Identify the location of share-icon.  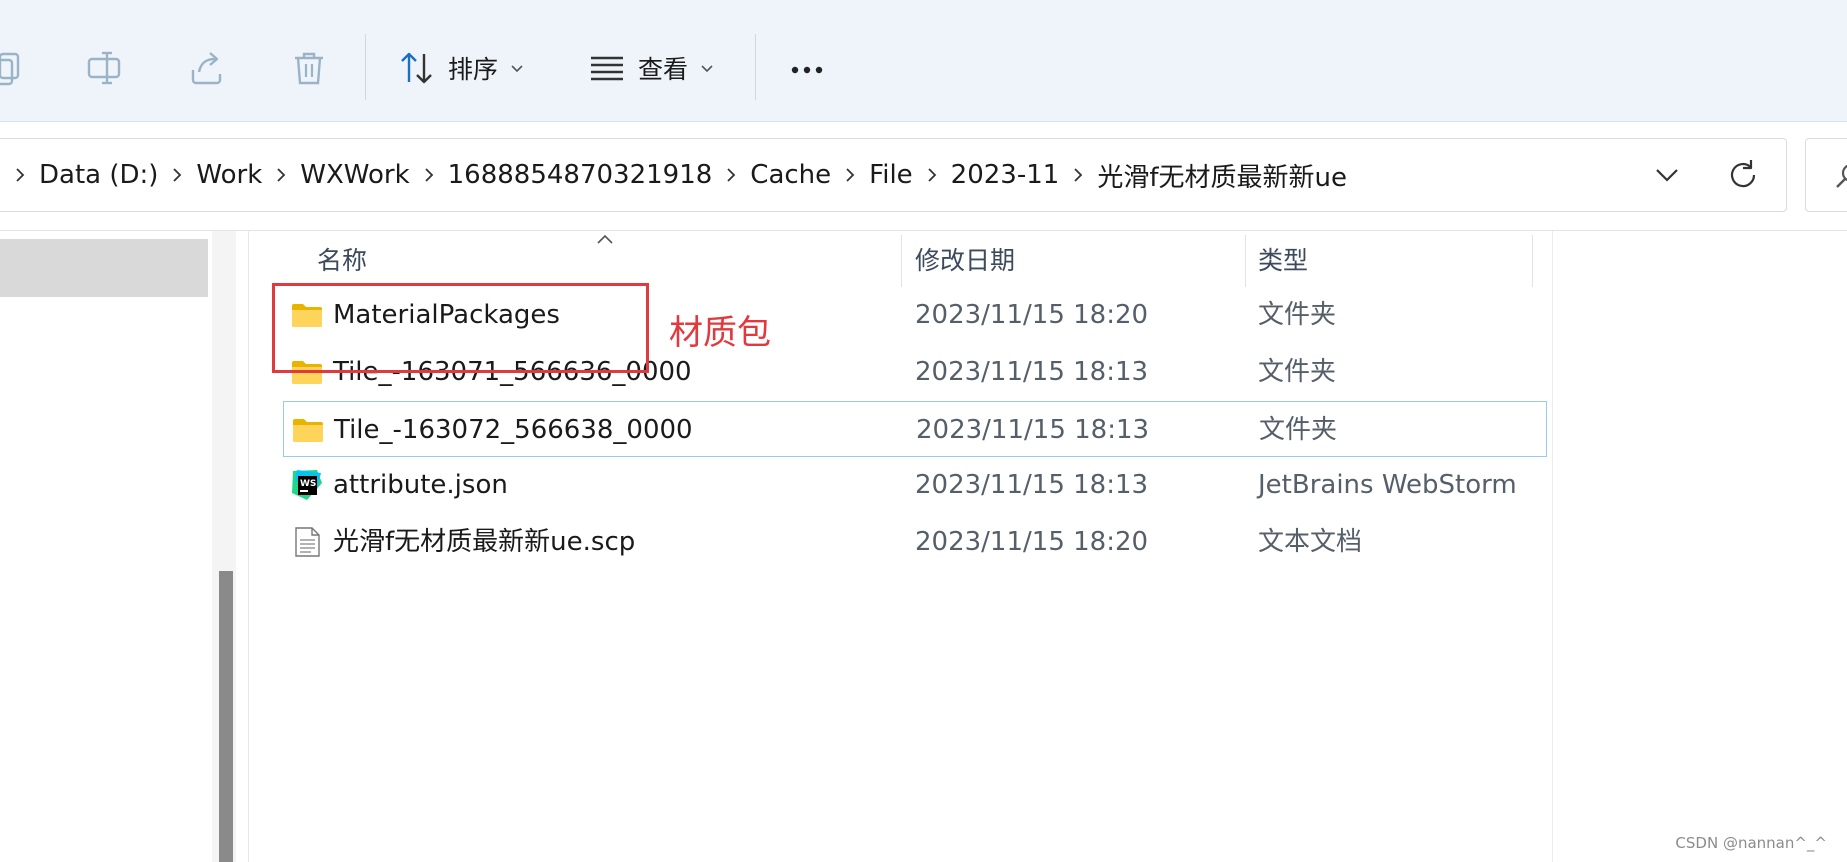
(207, 68).